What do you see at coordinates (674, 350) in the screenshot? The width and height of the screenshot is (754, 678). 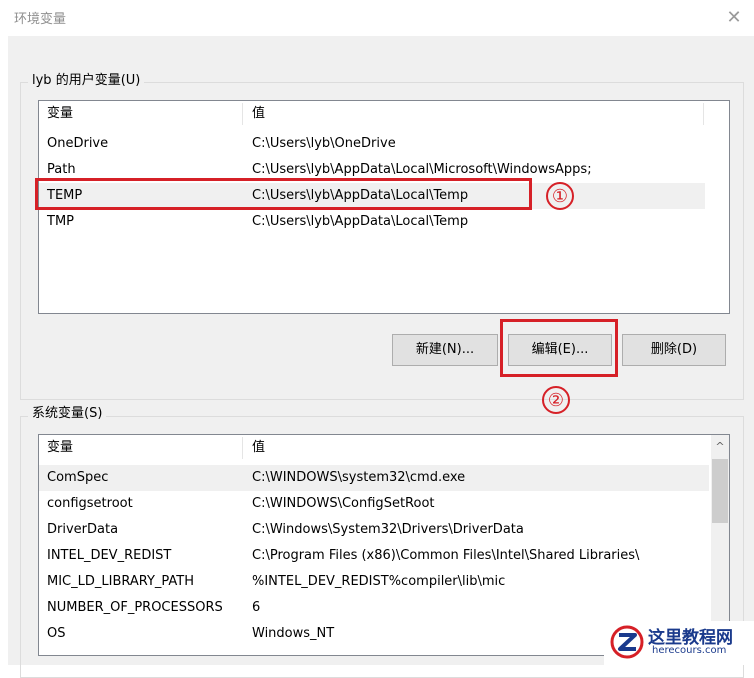 I see `delete-button: 删除(D)` at bounding box center [674, 350].